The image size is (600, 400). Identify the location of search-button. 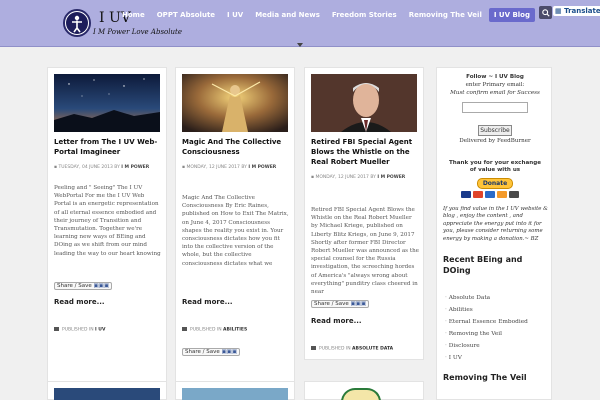
(545, 12).